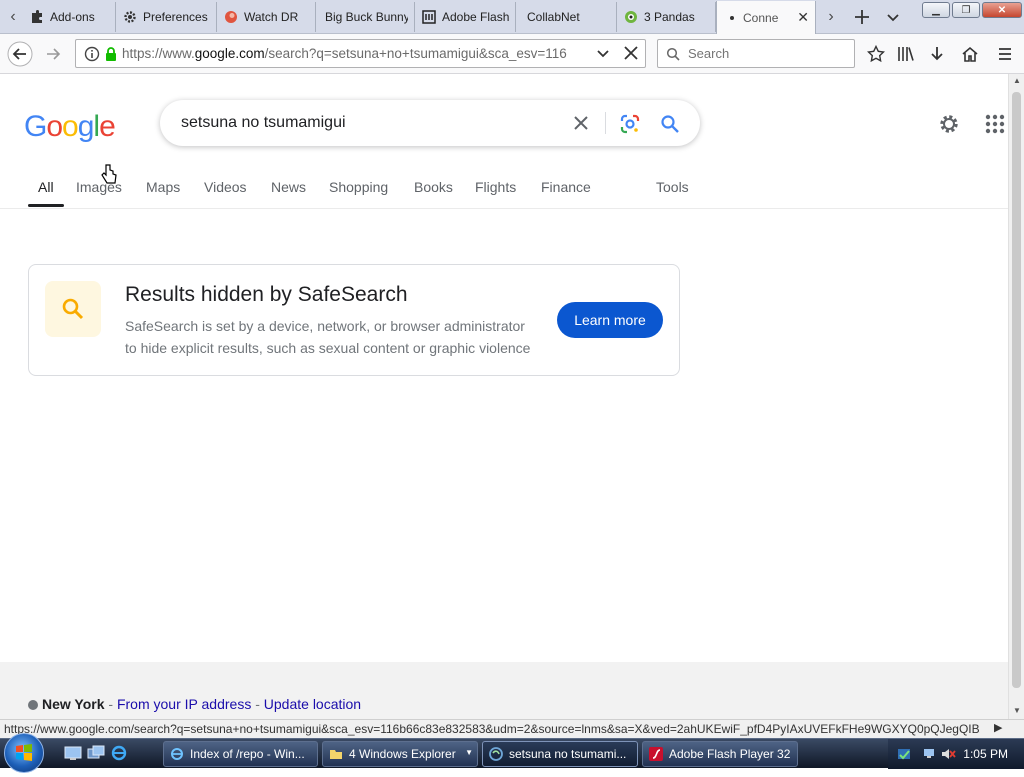 This screenshot has height=777, width=1024. Describe the element at coordinates (862, 17) in the screenshot. I see `new-tab-icon` at that location.